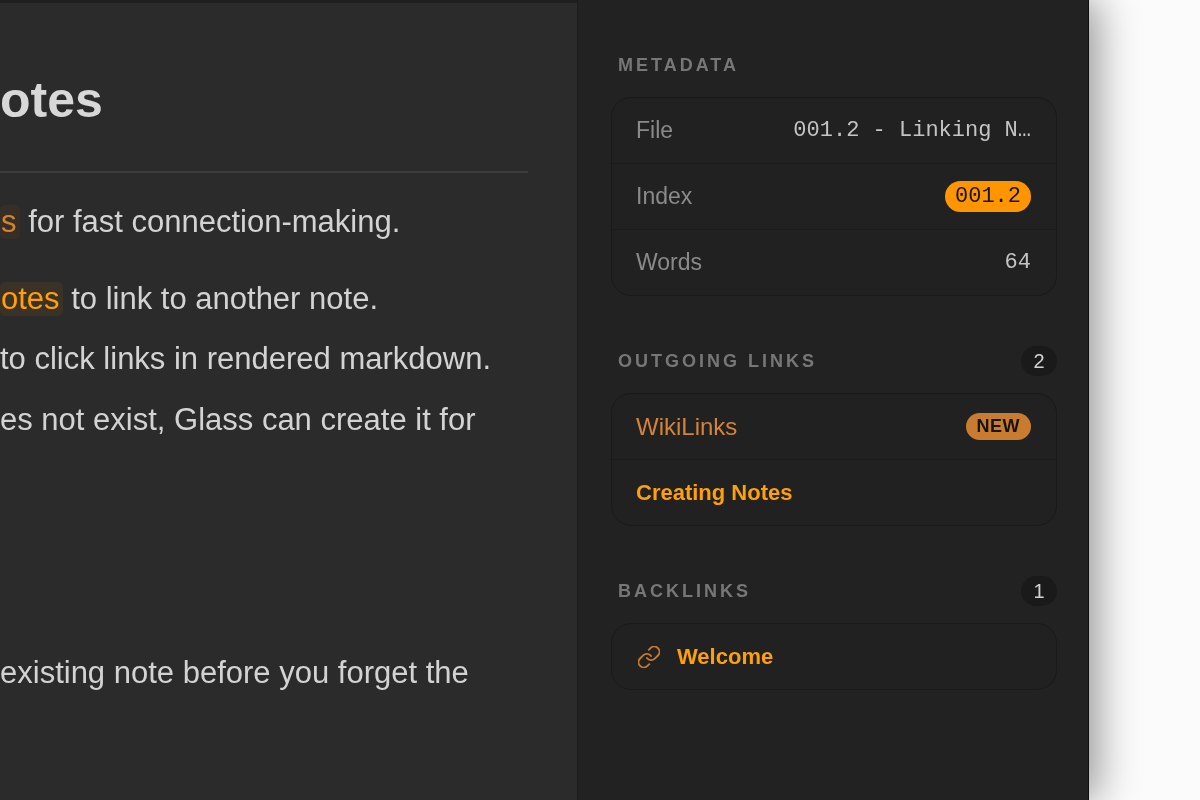 Image resolution: width=1200 pixels, height=800 pixels. What do you see at coordinates (655, 130) in the screenshot?
I see `field-label: File` at bounding box center [655, 130].